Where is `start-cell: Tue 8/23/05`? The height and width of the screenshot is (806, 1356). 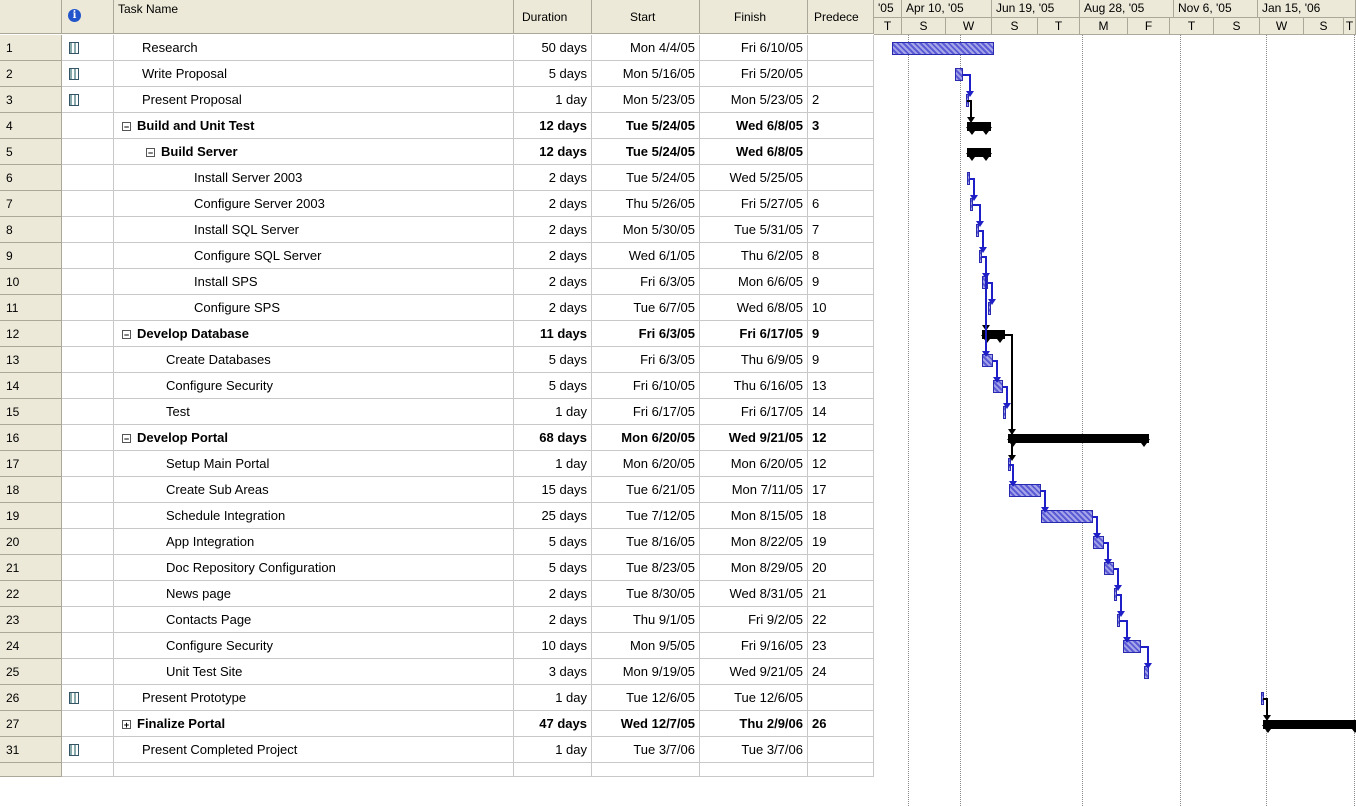
start-cell: Tue 8/23/05 is located at coordinates (646, 568).